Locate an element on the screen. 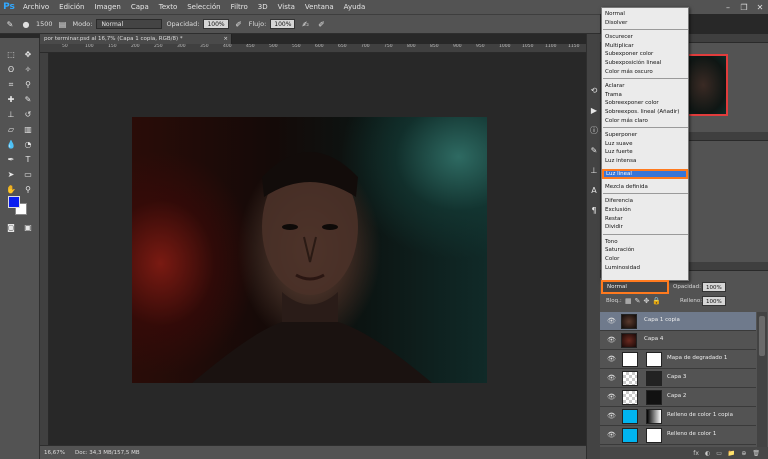 This screenshot has height=459, width=768. menu-imagen: Imagen is located at coordinates (108, 7).